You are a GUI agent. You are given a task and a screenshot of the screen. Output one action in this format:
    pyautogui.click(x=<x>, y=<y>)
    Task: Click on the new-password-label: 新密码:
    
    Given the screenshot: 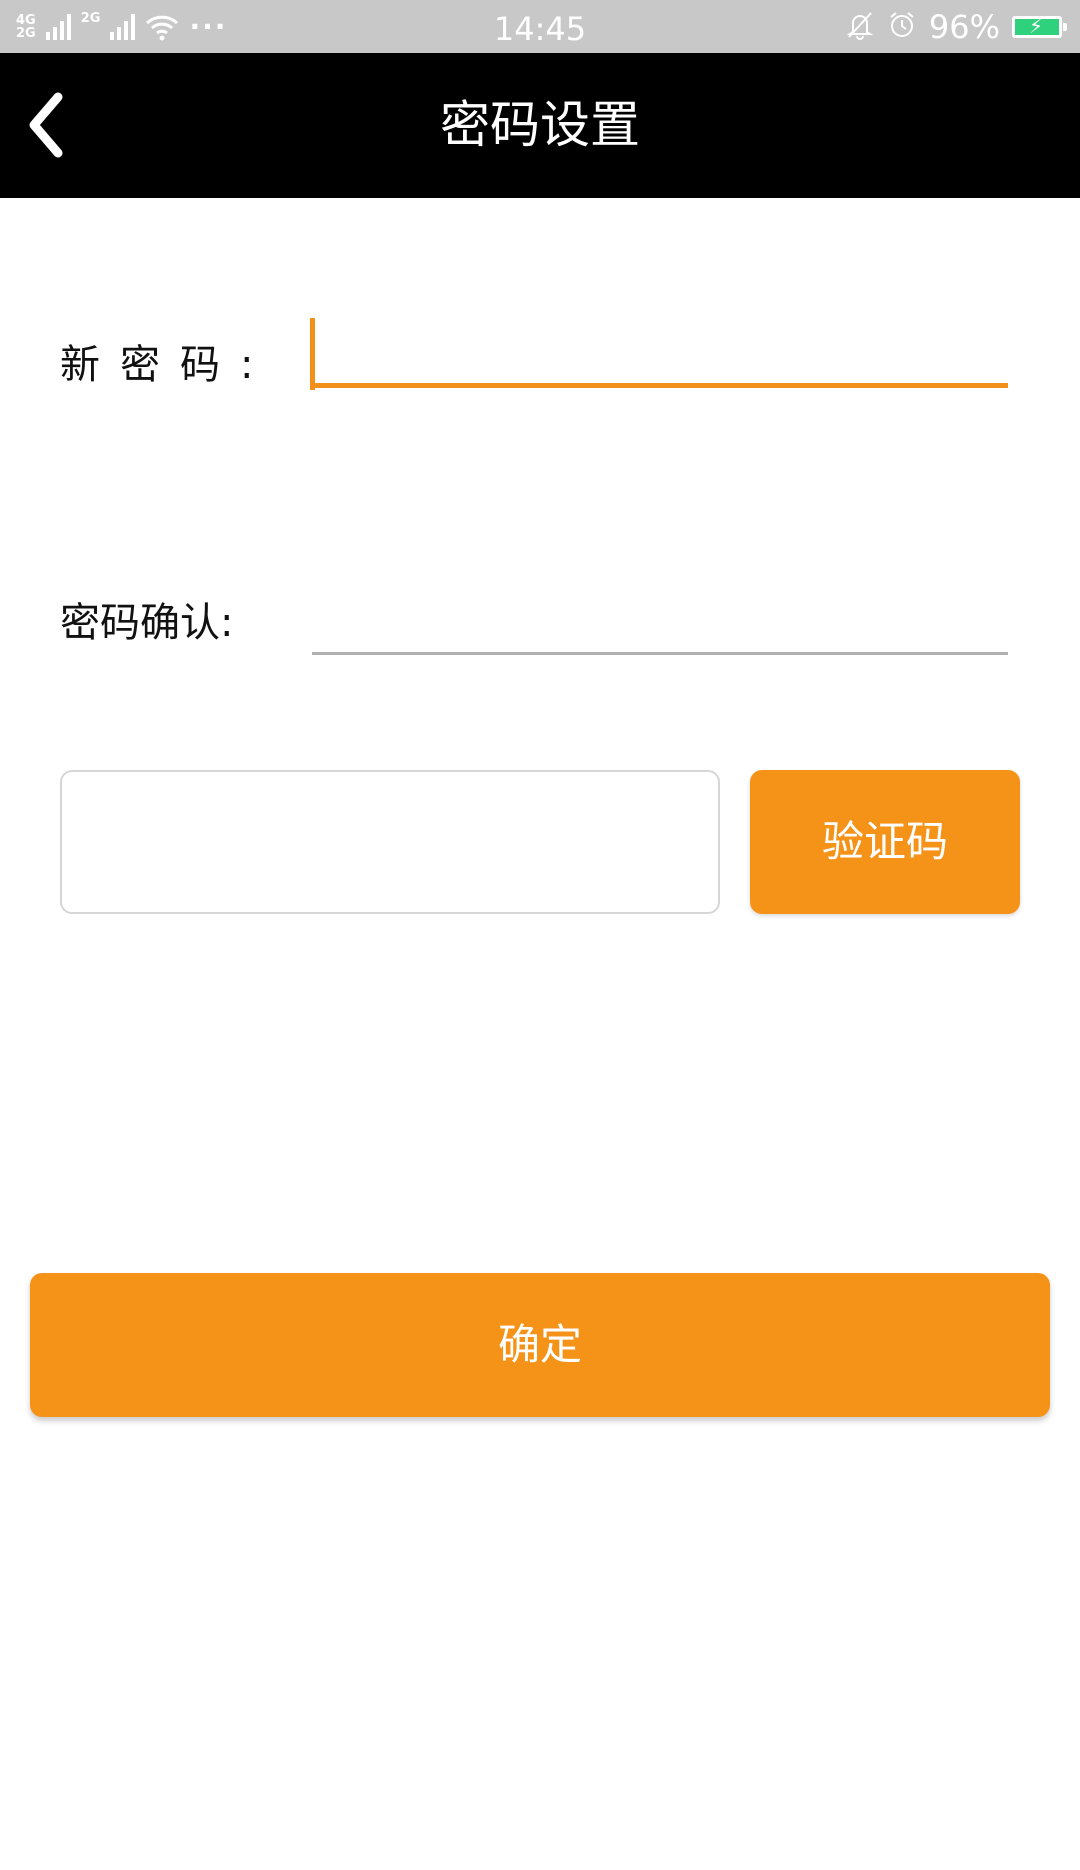 What is the action you would take?
    pyautogui.click(x=167, y=365)
    